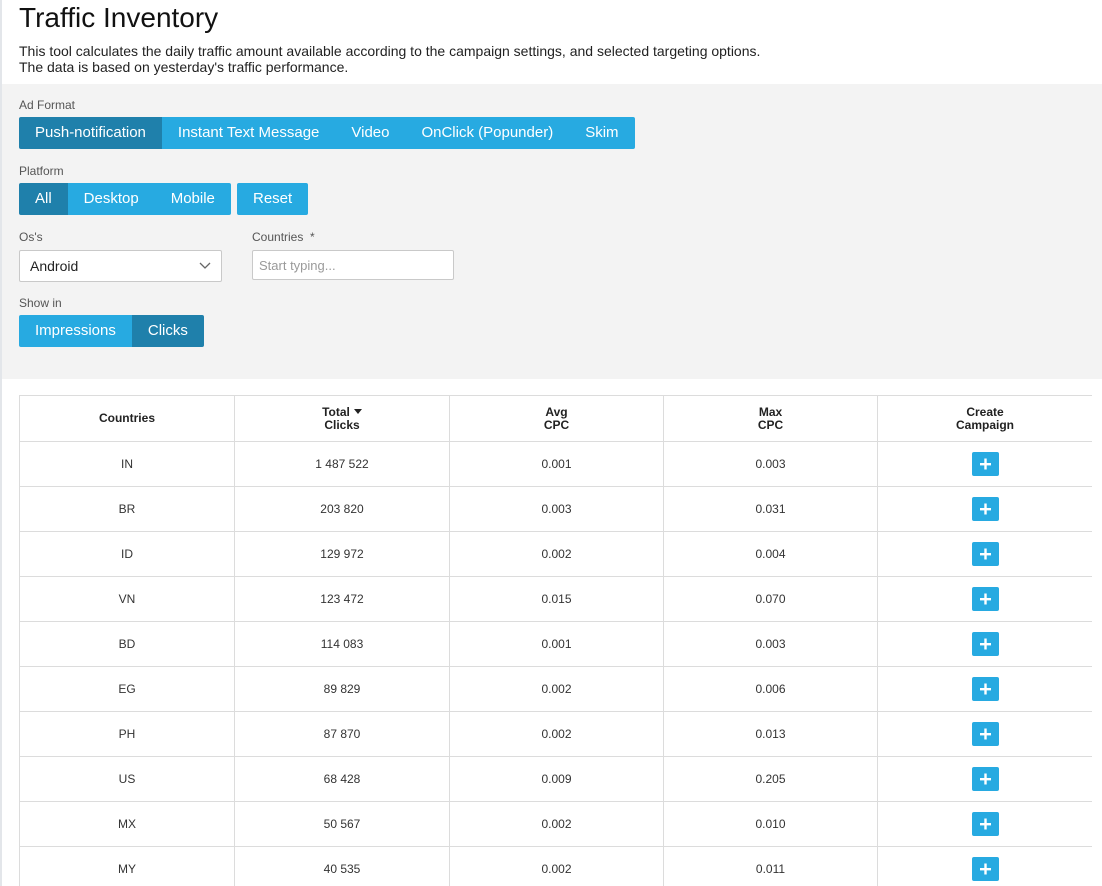 The image size is (1102, 886). Describe the element at coordinates (770, 689) in the screenshot. I see `max-cpc-cell: 0.006` at that location.